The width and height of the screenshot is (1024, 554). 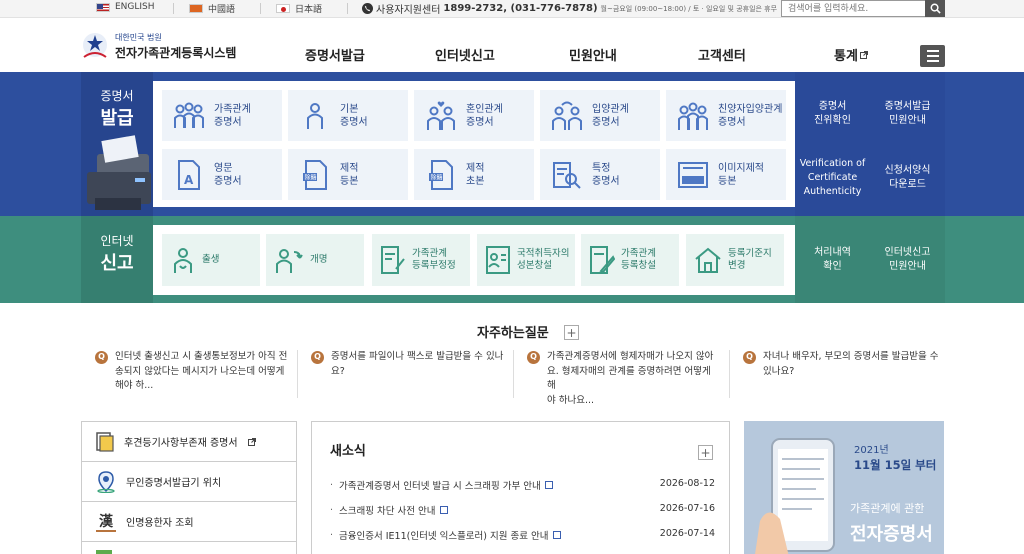 What do you see at coordinates (600, 115) in the screenshot?
I see `tile-adoption-certificate: 입양관계 증명서` at bounding box center [600, 115].